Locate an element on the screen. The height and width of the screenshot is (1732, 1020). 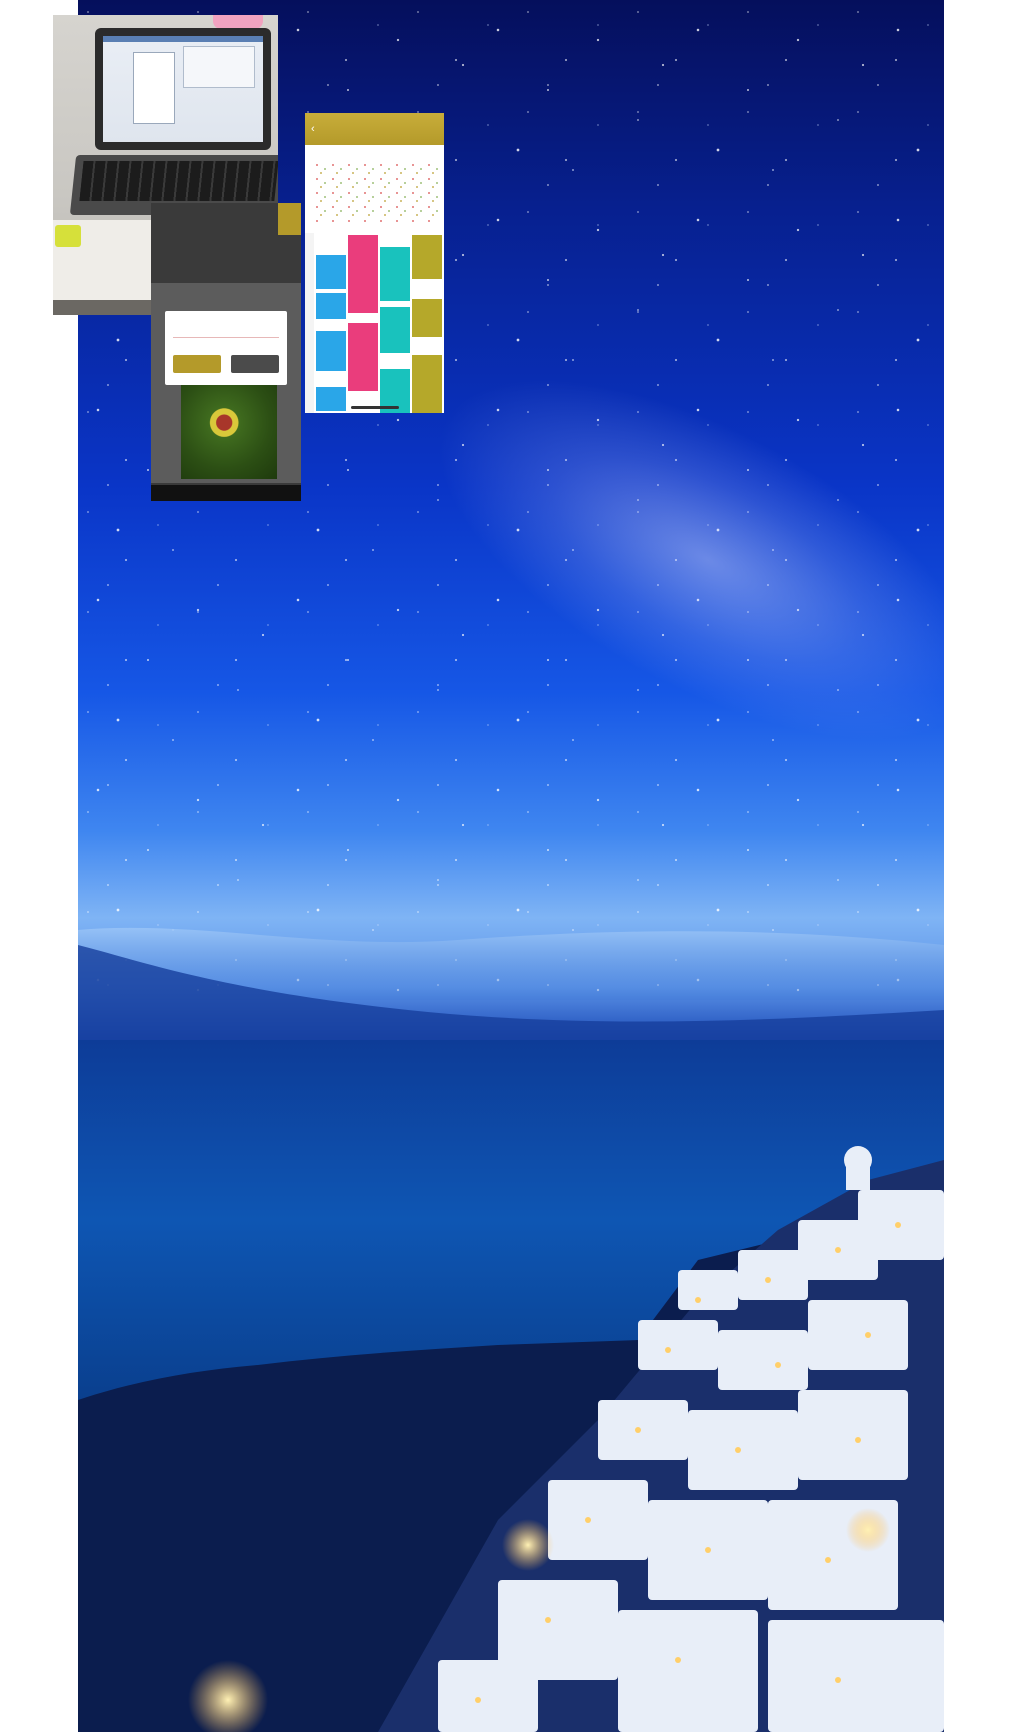
window-preview is located at coordinates (219, 67).